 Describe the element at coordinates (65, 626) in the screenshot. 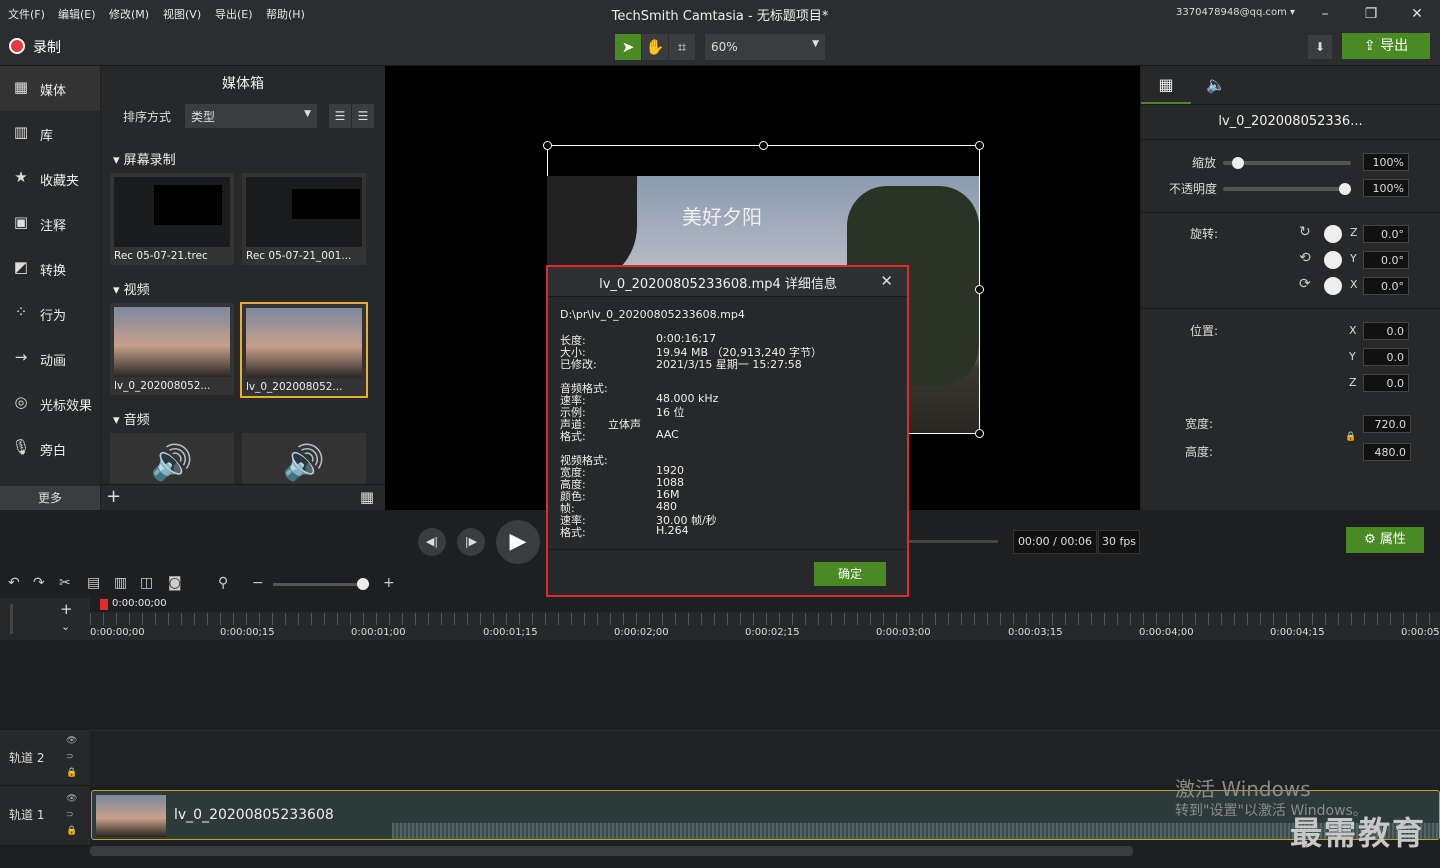

I see `chevron-down-icon: ⌄` at that location.